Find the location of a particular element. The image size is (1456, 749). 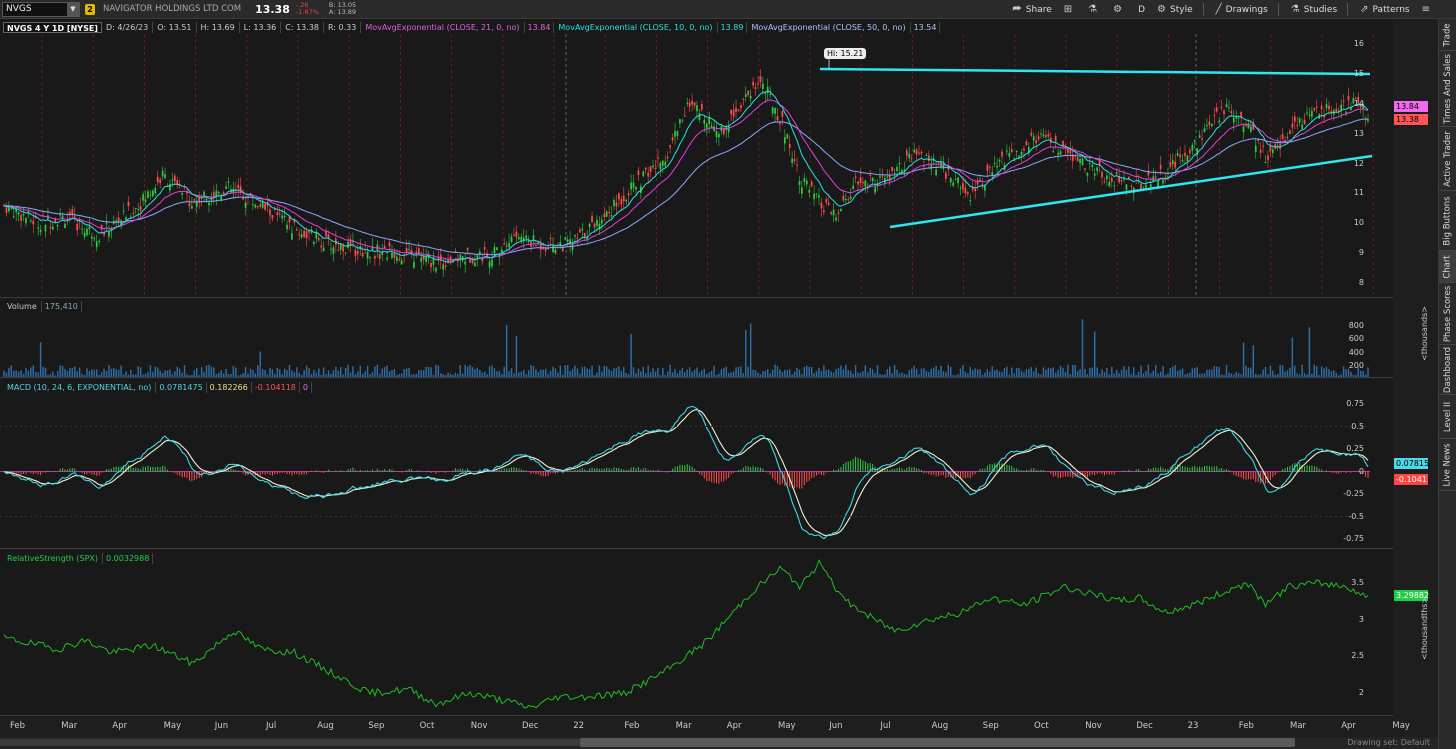

drawing-set-label: Drawing set: Default is located at coordinates (1388, 742).